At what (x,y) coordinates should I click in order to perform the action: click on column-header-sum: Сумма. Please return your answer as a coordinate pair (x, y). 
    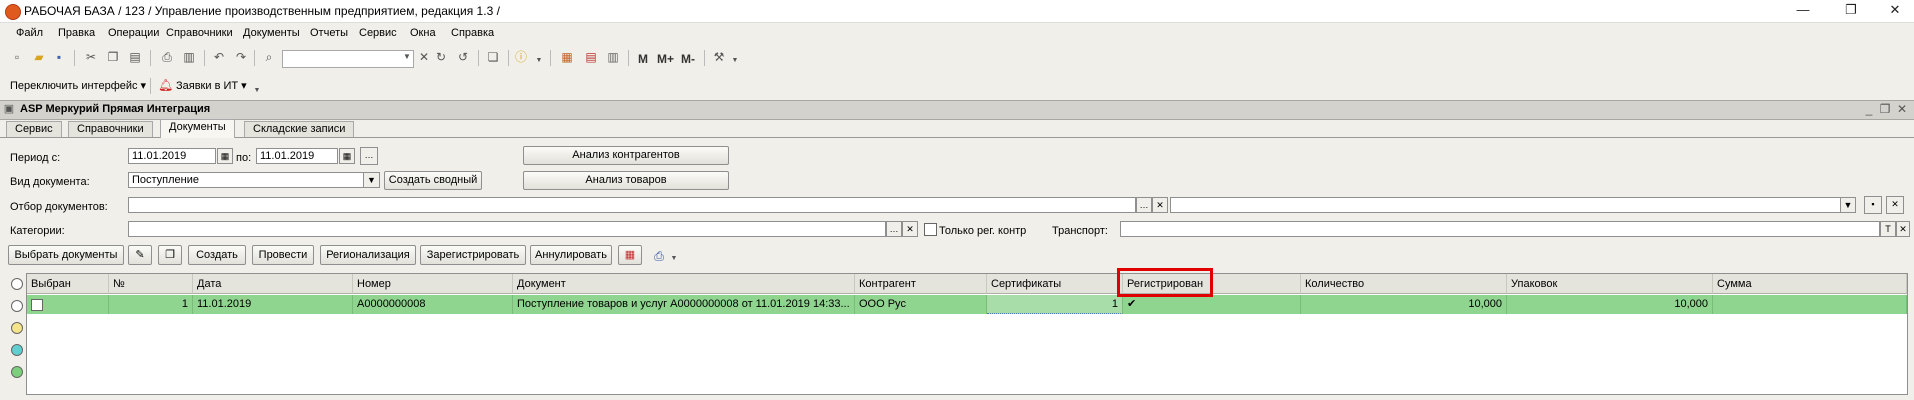
    Looking at the image, I should click on (1810, 284).